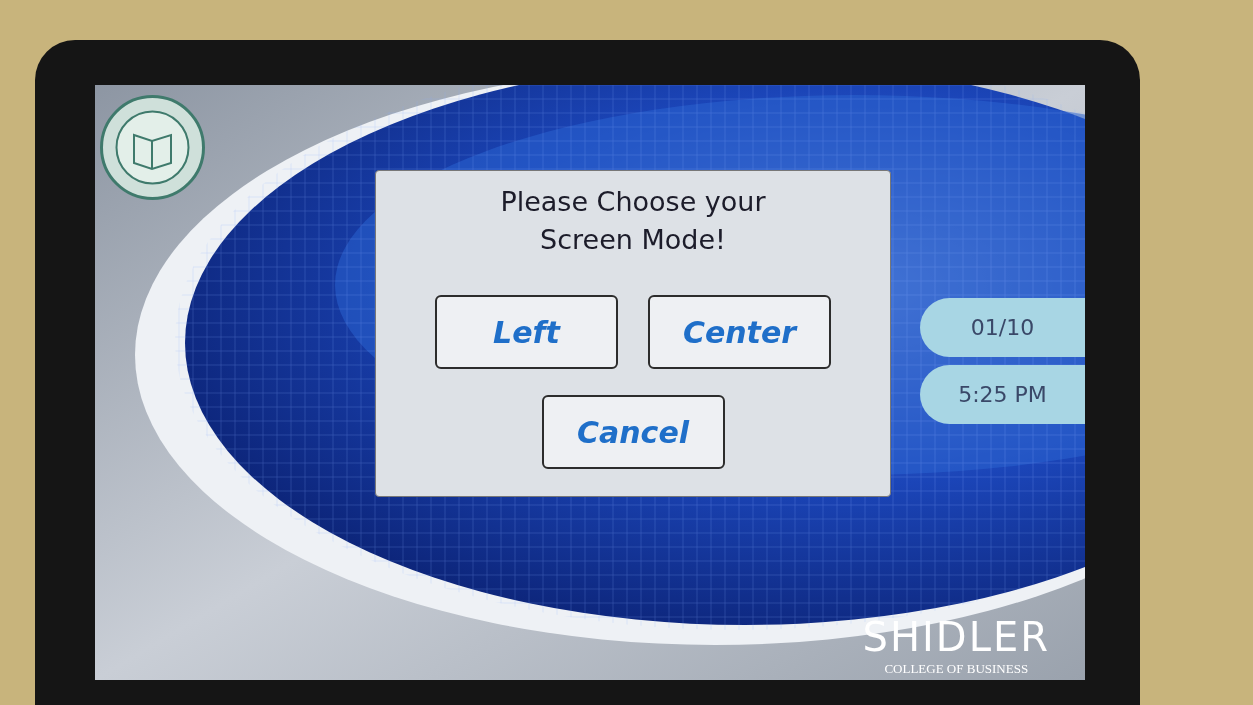  Describe the element at coordinates (633, 432) in the screenshot. I see `cancel-button: Cancel` at that location.